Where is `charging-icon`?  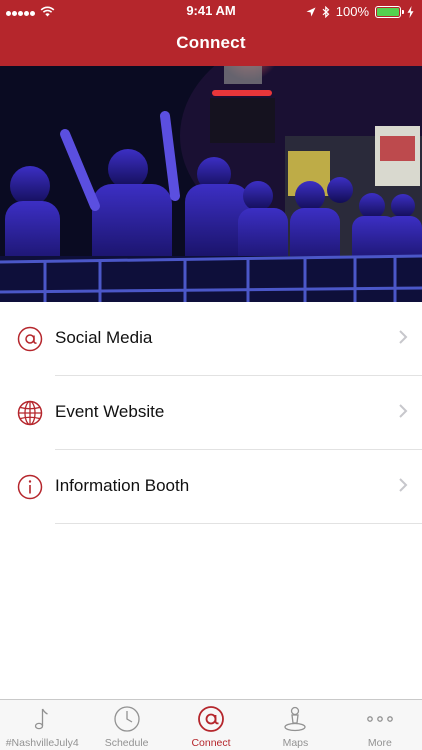 charging-icon is located at coordinates (410, 11).